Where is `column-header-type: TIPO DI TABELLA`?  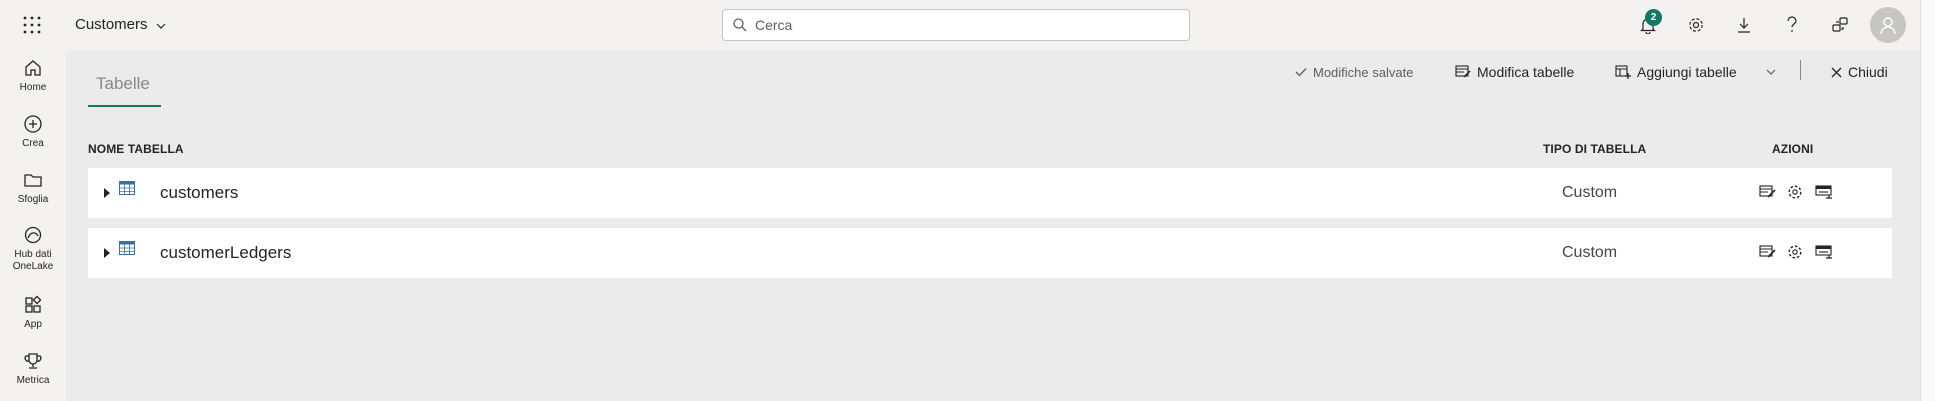 column-header-type: TIPO DI TABELLA is located at coordinates (1595, 149).